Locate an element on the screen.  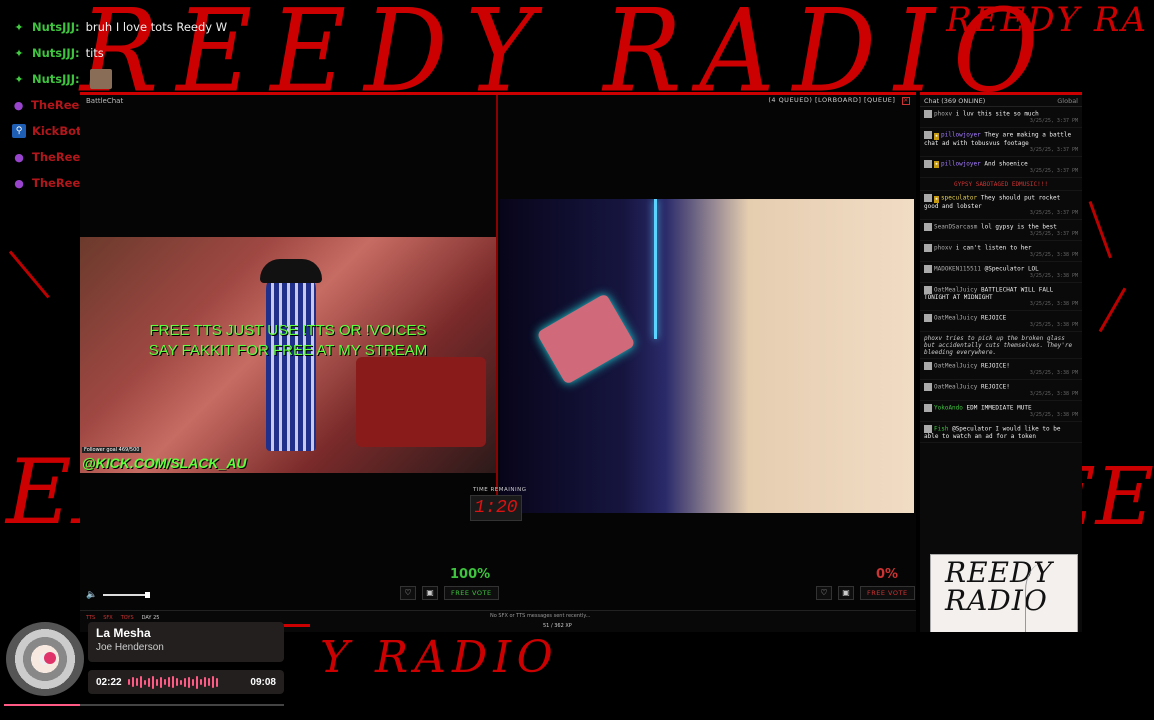
tab-toys: TOYS is located at coordinates (127, 618).